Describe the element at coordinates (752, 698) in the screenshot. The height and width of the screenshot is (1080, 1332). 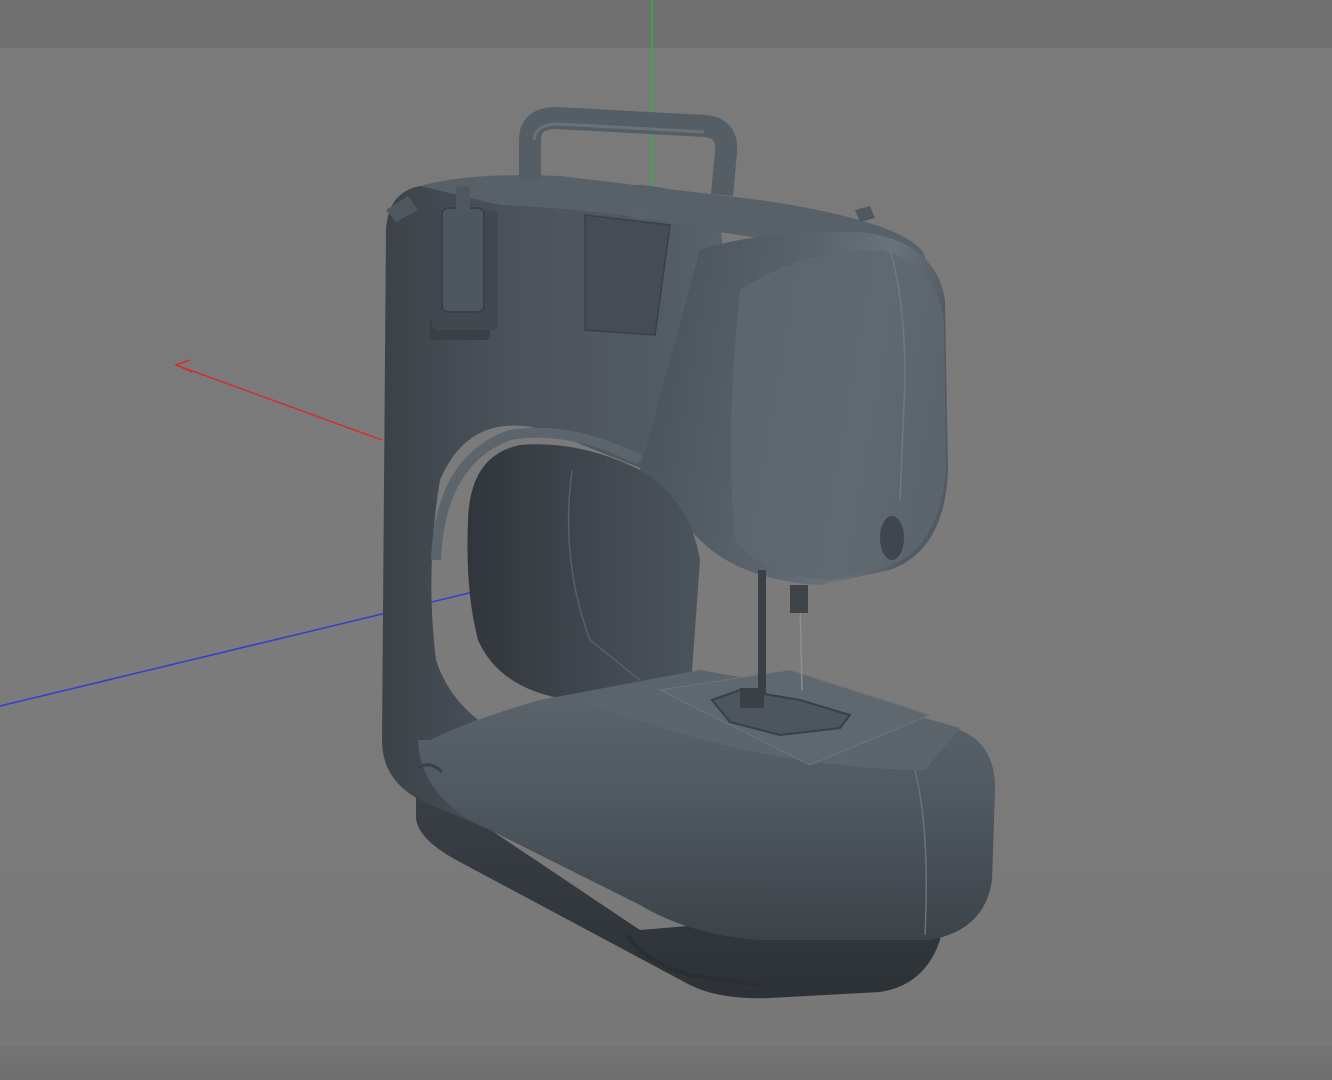
I see `presser-foot-clamp` at that location.